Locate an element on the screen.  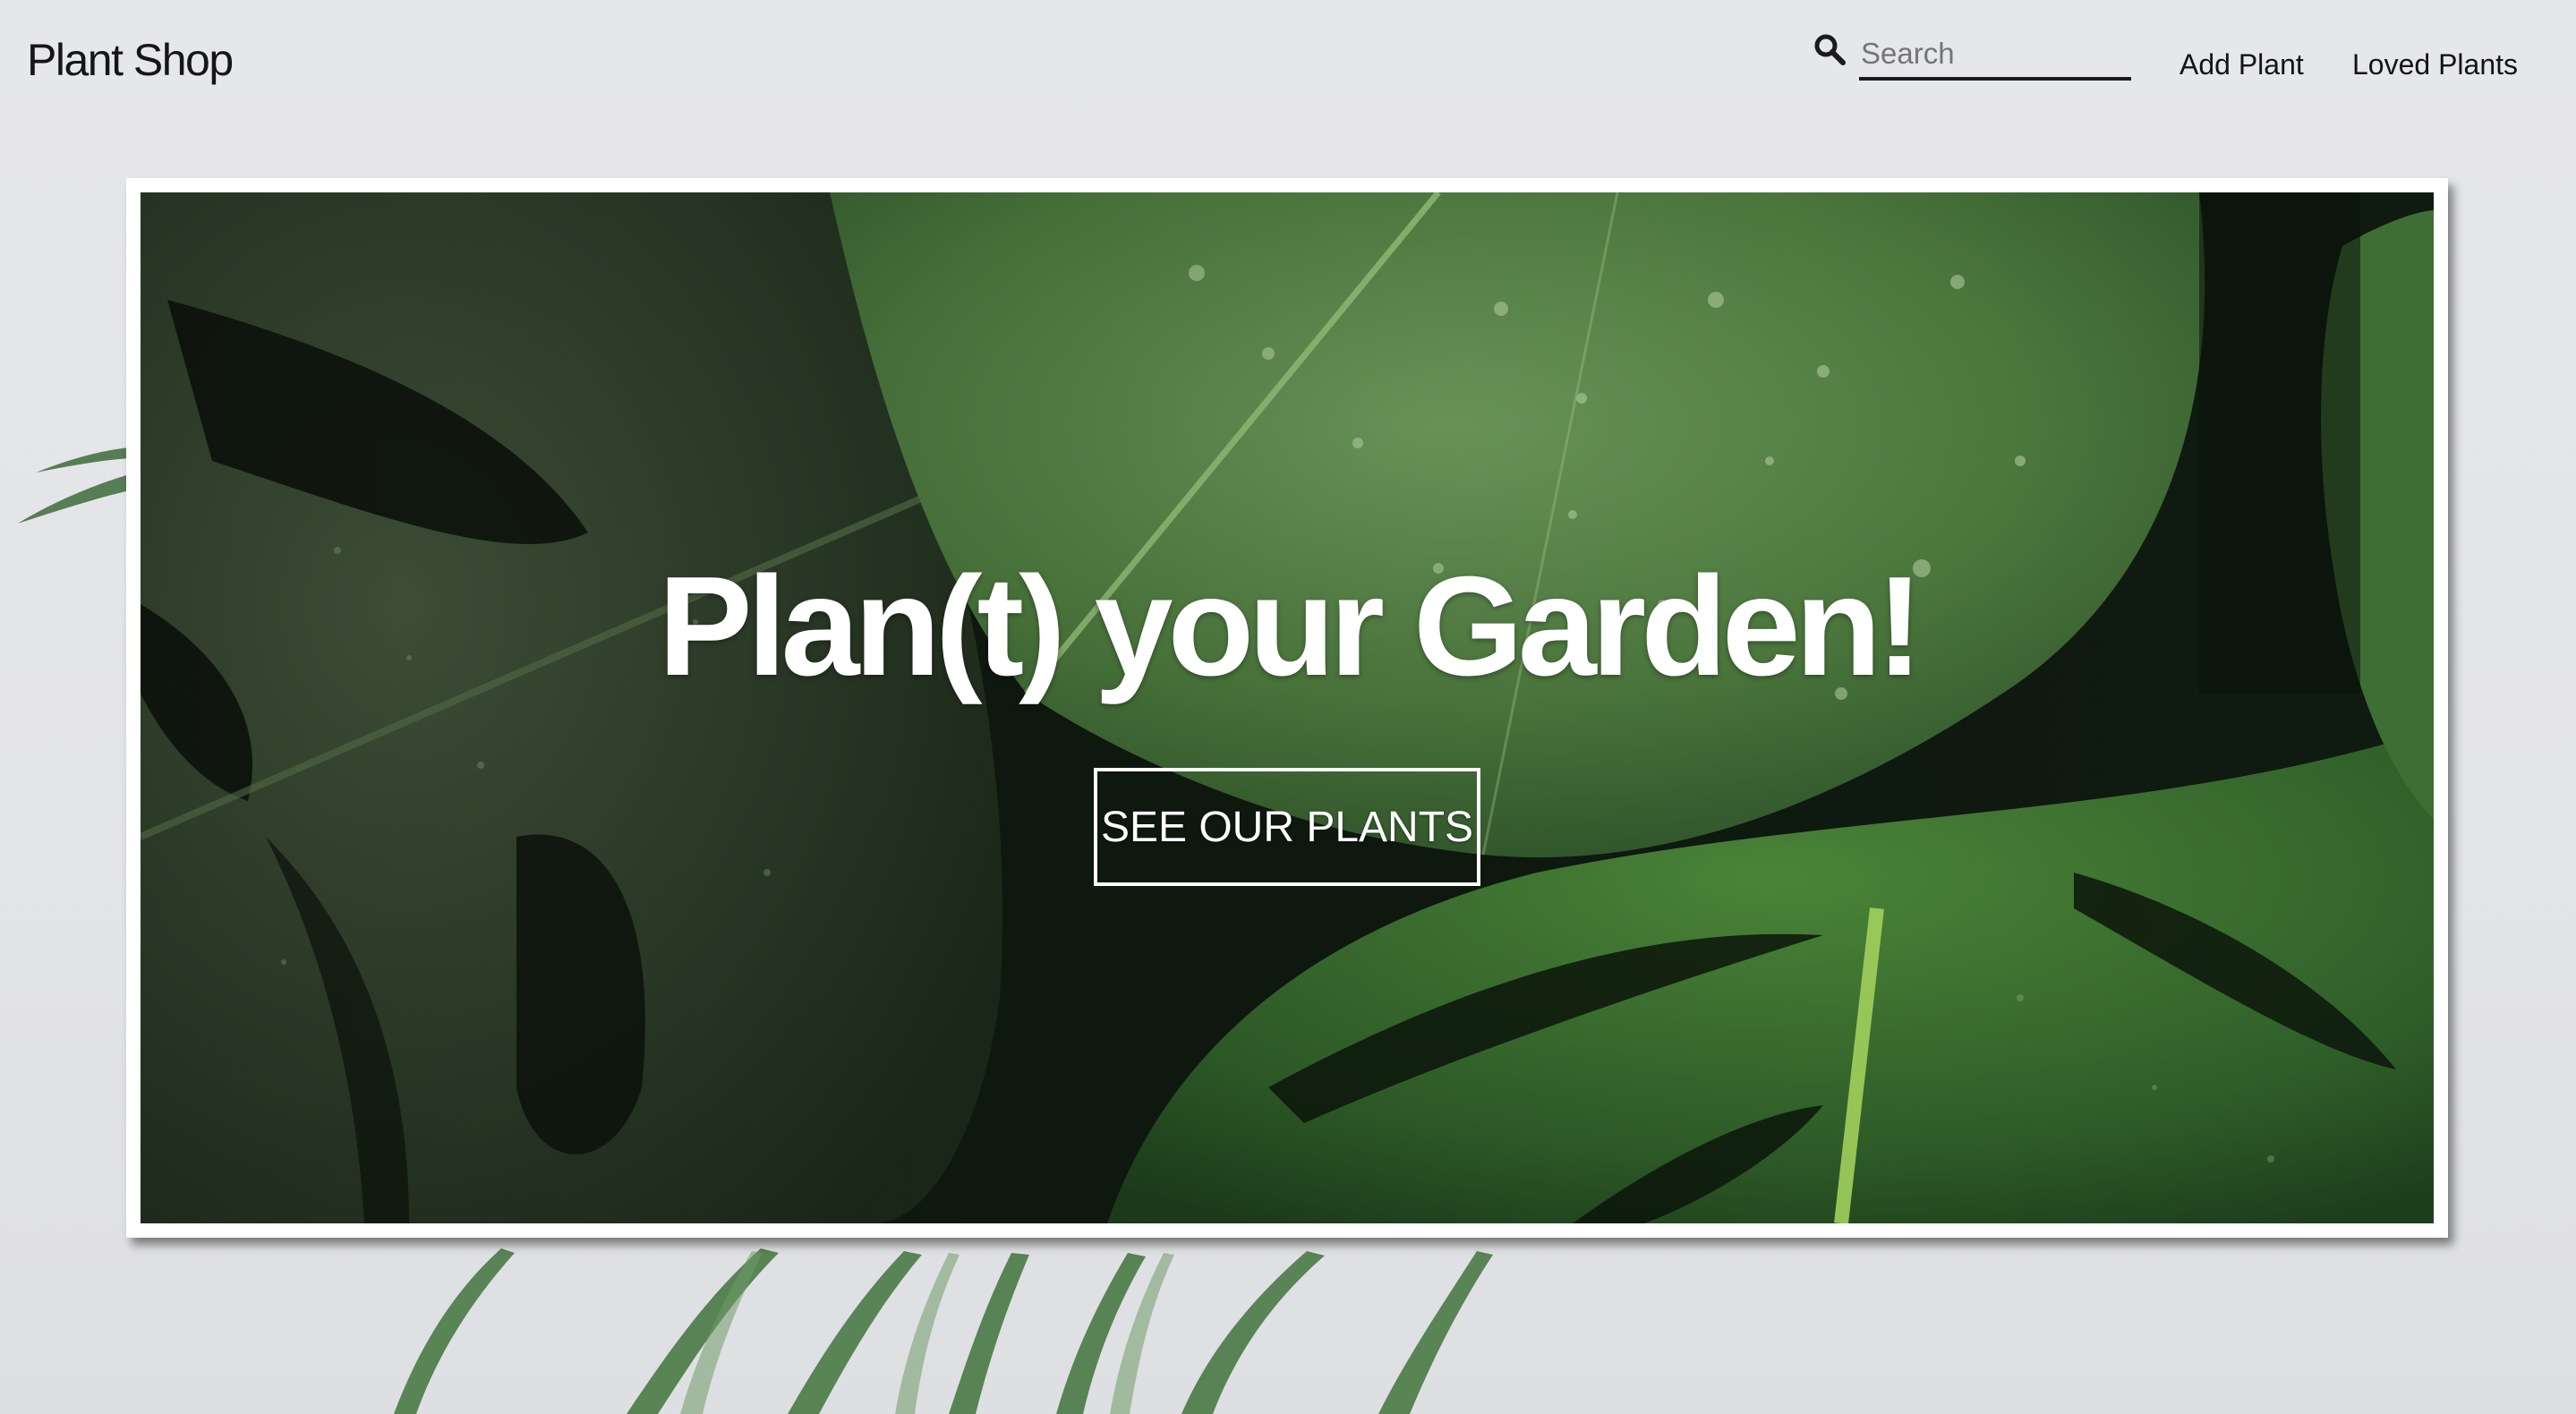
nav-add-plant: Add Plant is located at coordinates (2241, 64).